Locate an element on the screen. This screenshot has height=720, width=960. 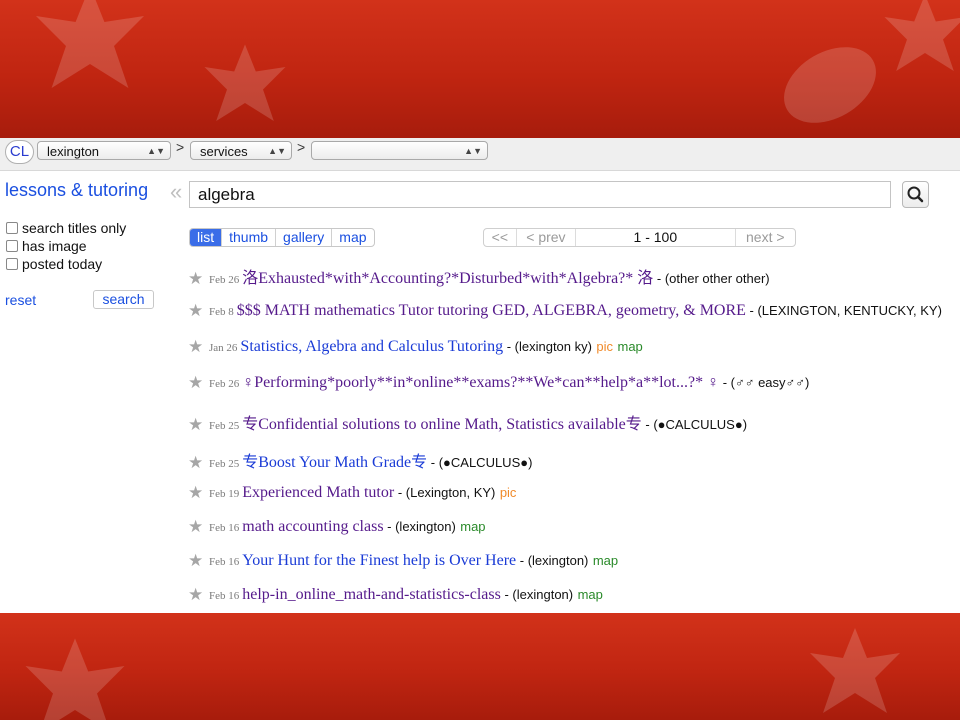
option-search-titles-only: search titles only is located at coordinates (66, 228).